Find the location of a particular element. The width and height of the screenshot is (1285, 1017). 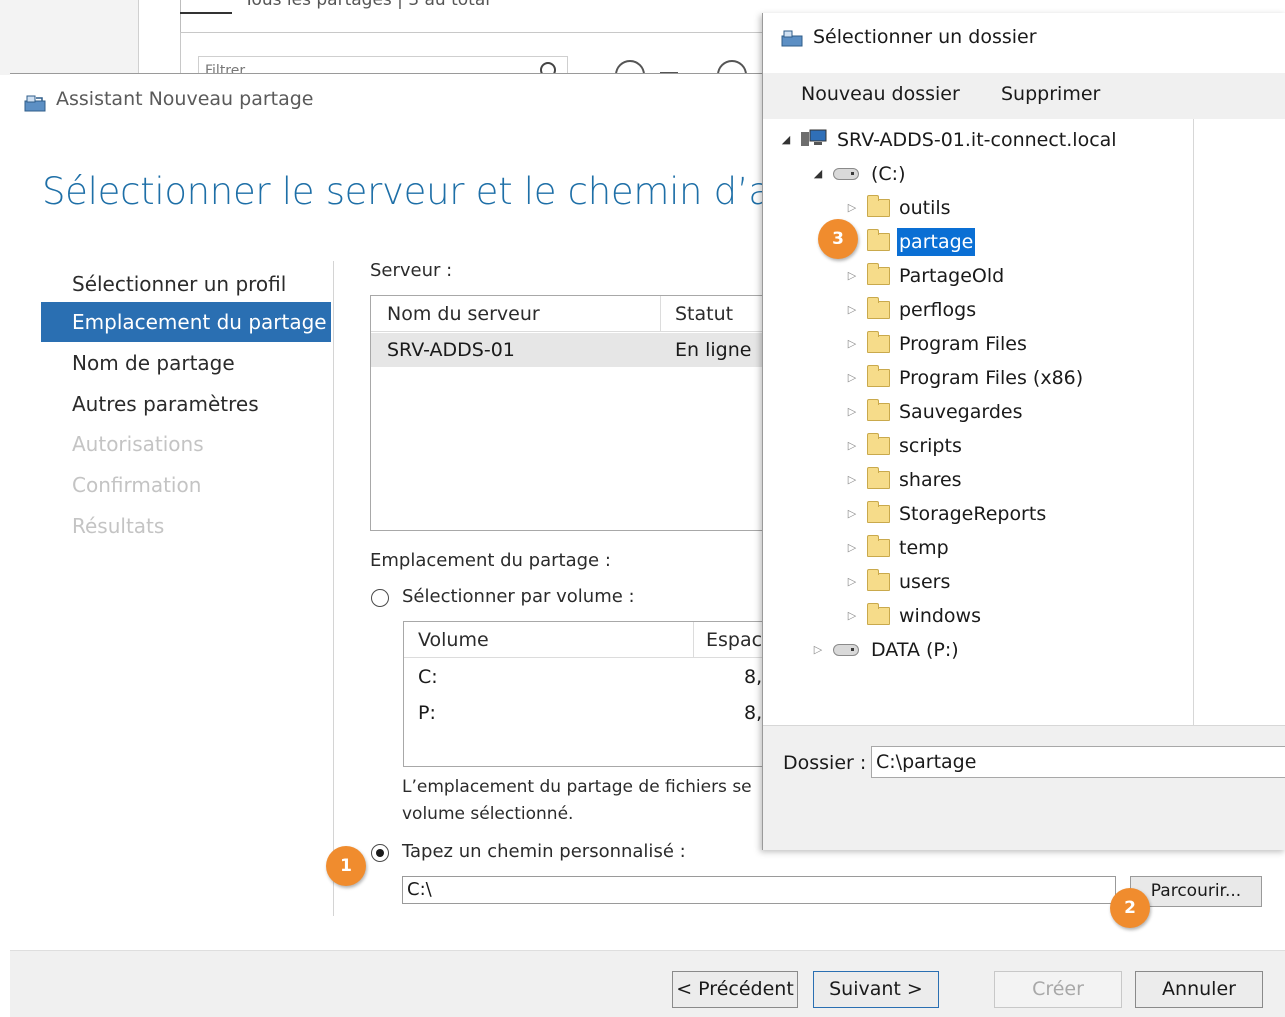

nav-divider is located at coordinates (333, 588).